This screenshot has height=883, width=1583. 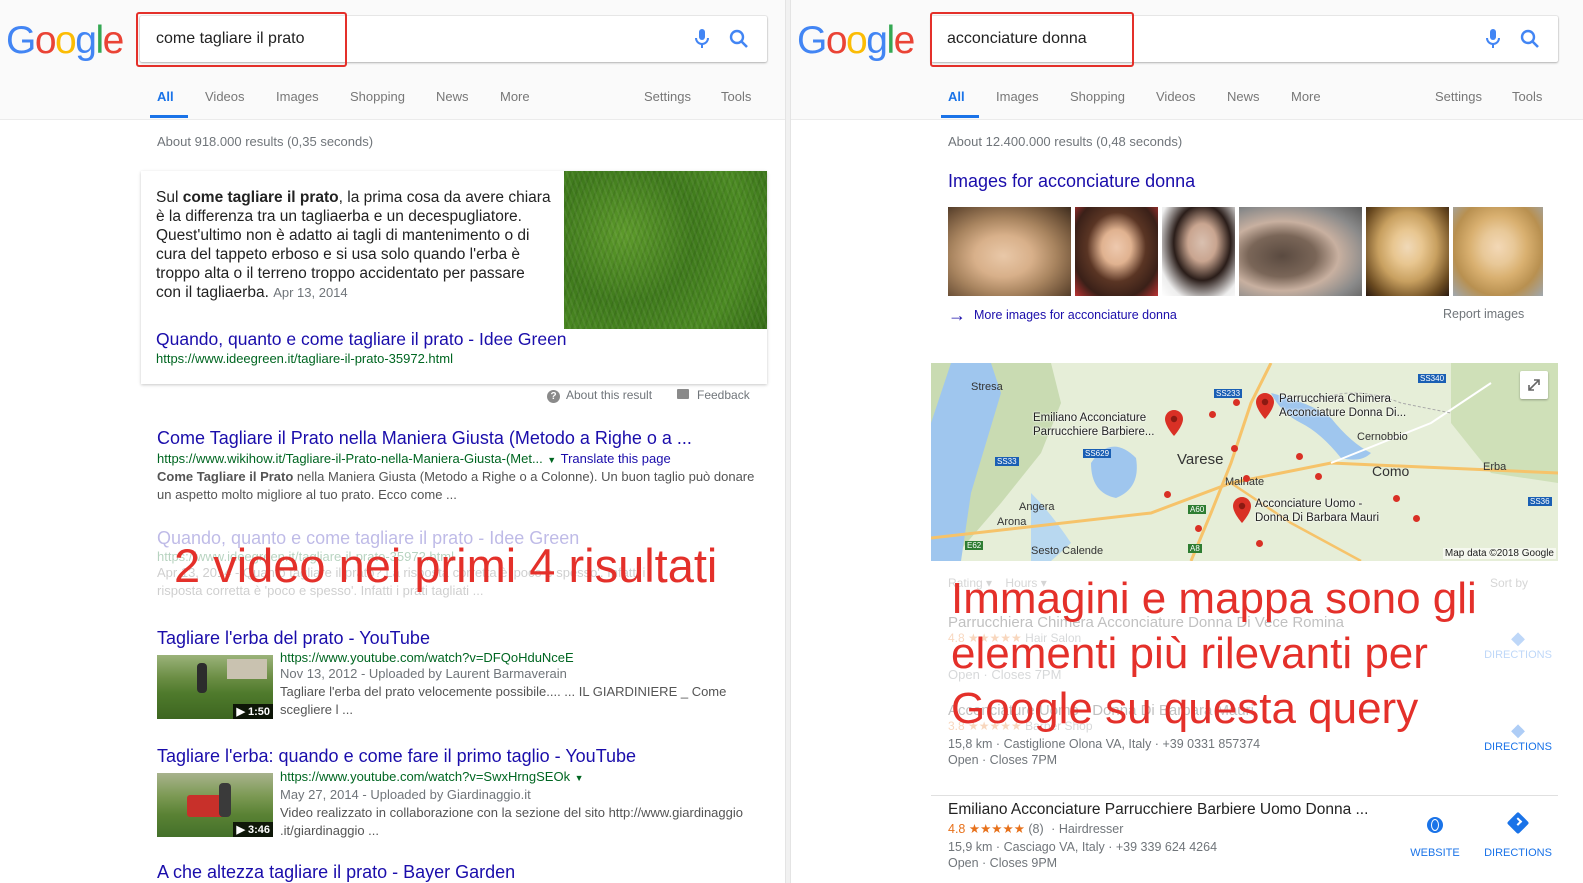 I want to click on result-stats: About 12.400.000 results (0,48 seconds), so click(x=1065, y=141).